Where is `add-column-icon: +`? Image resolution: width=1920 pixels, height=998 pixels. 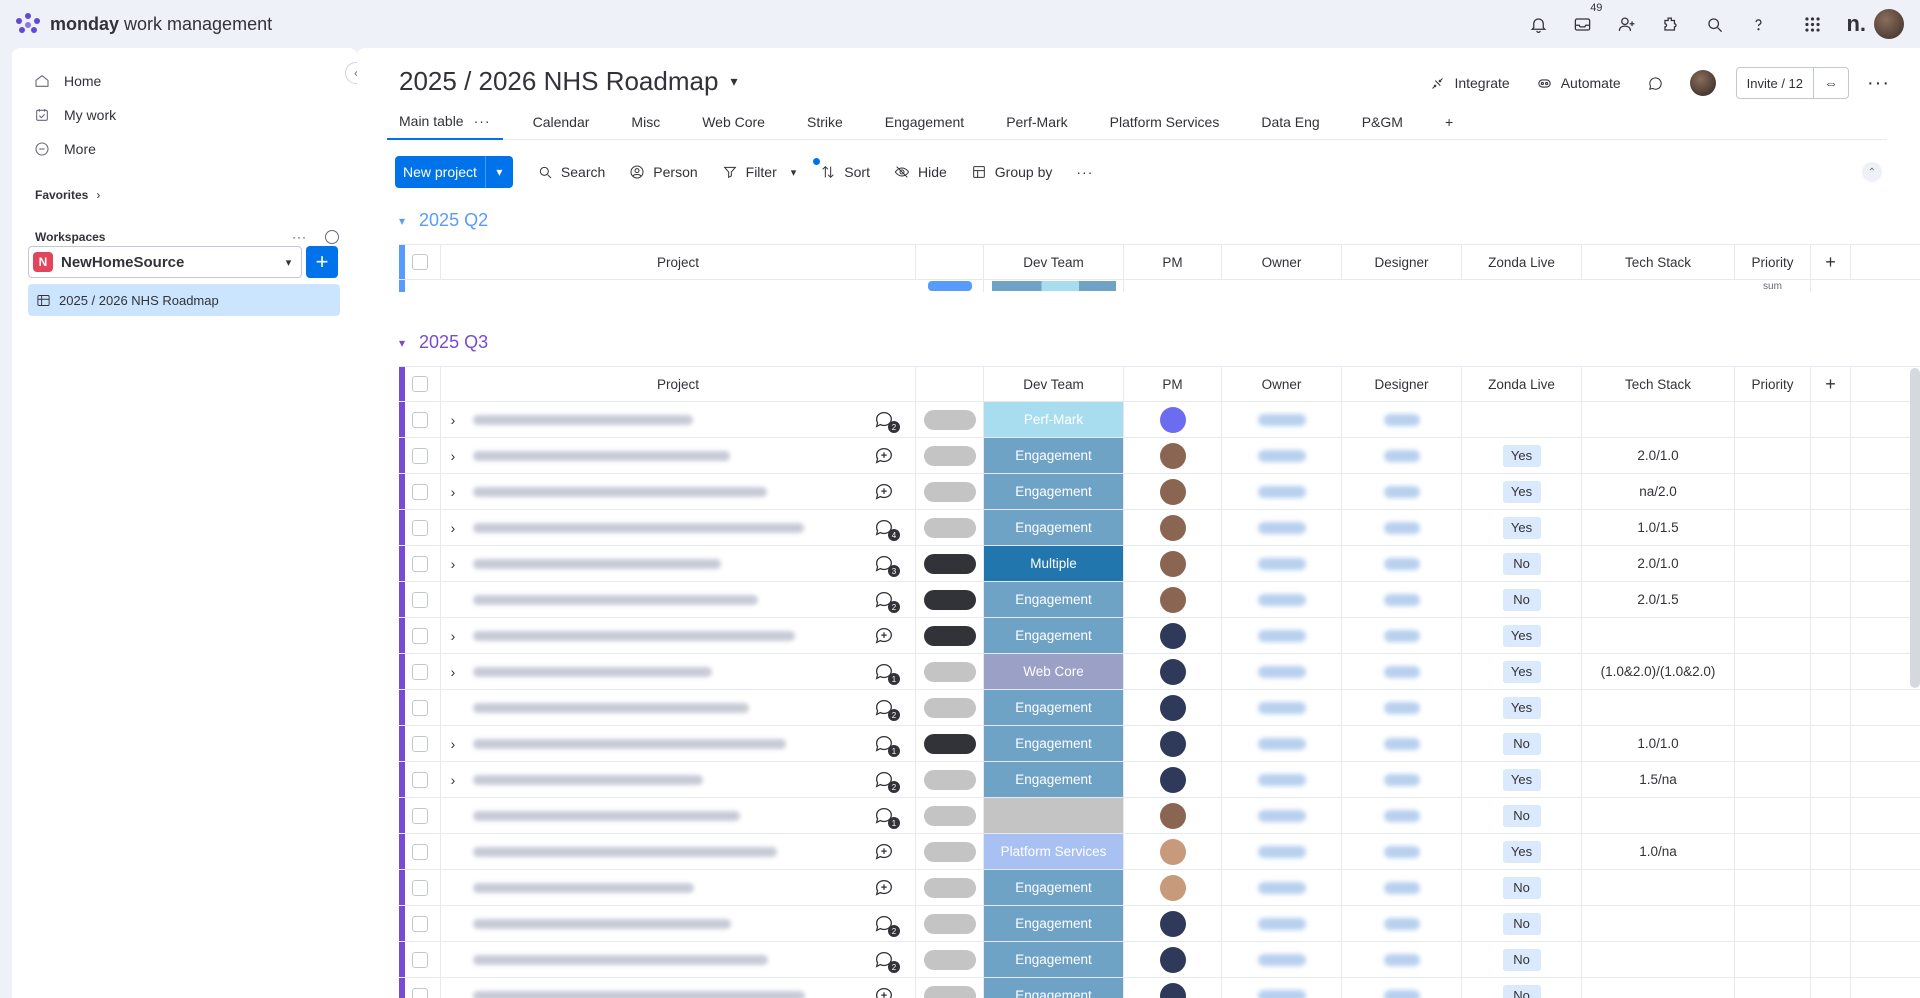
add-column-icon: + is located at coordinates (1831, 384).